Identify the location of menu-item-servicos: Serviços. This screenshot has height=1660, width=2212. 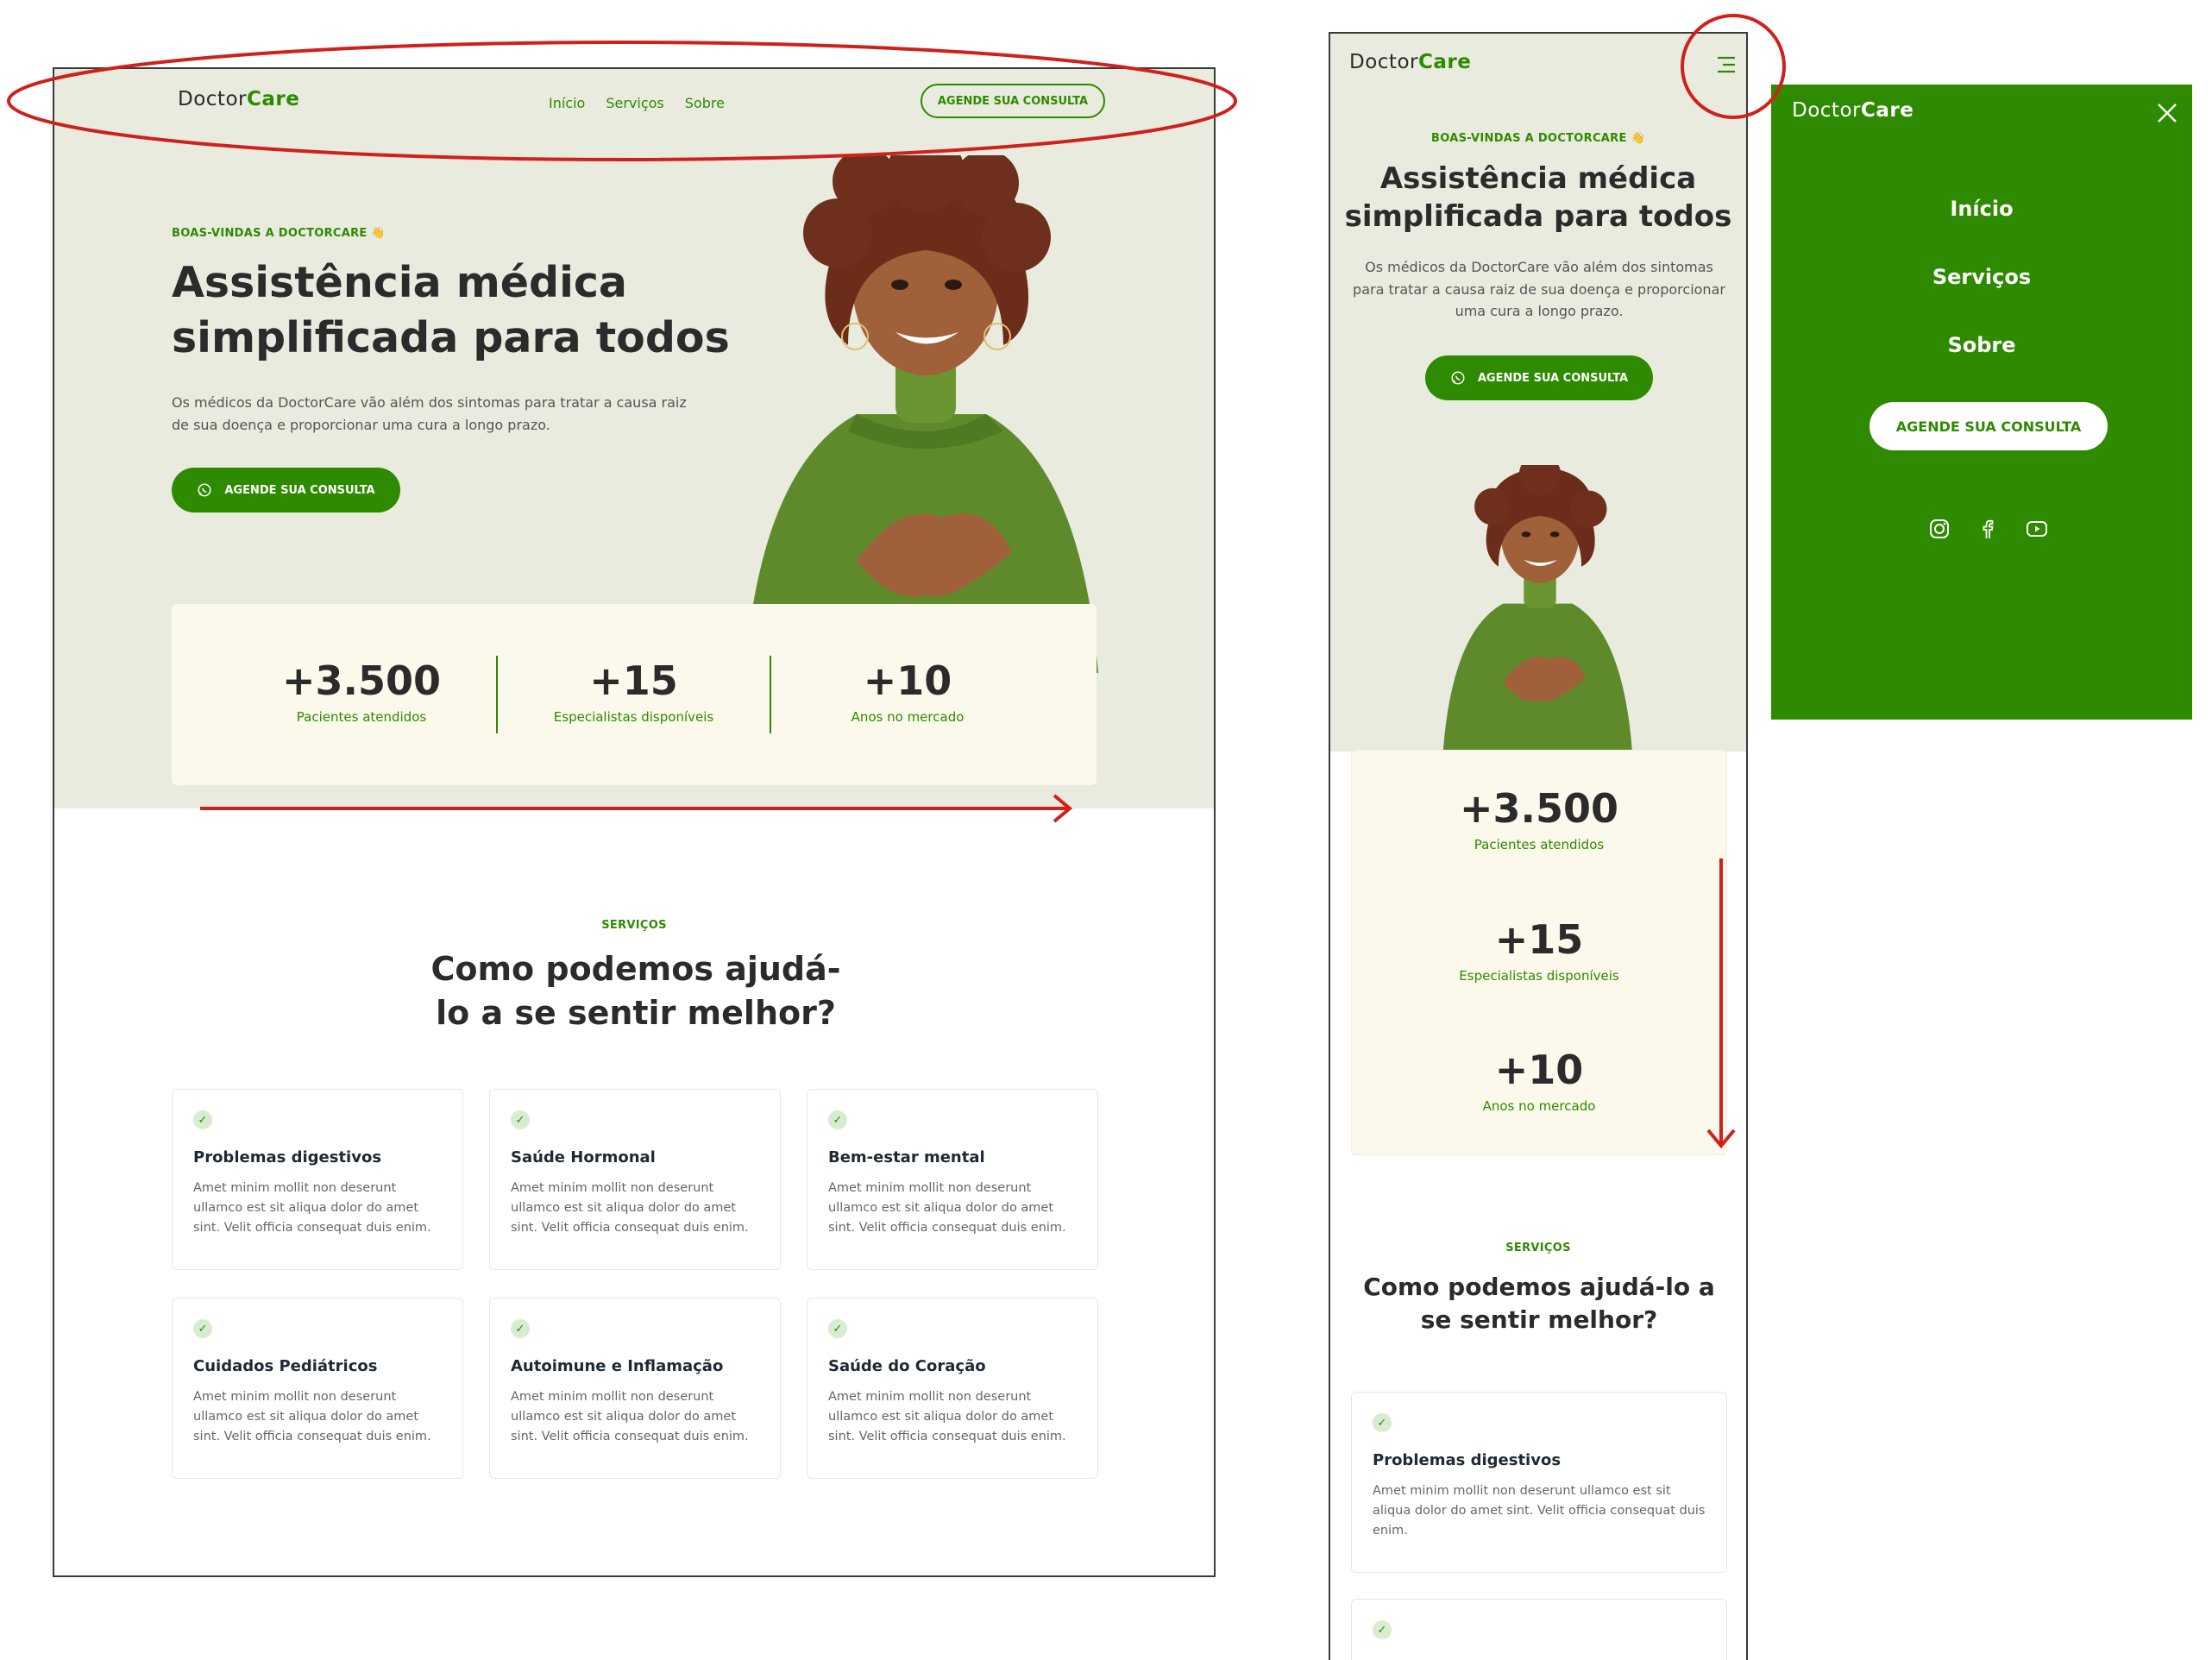
(1982, 277).